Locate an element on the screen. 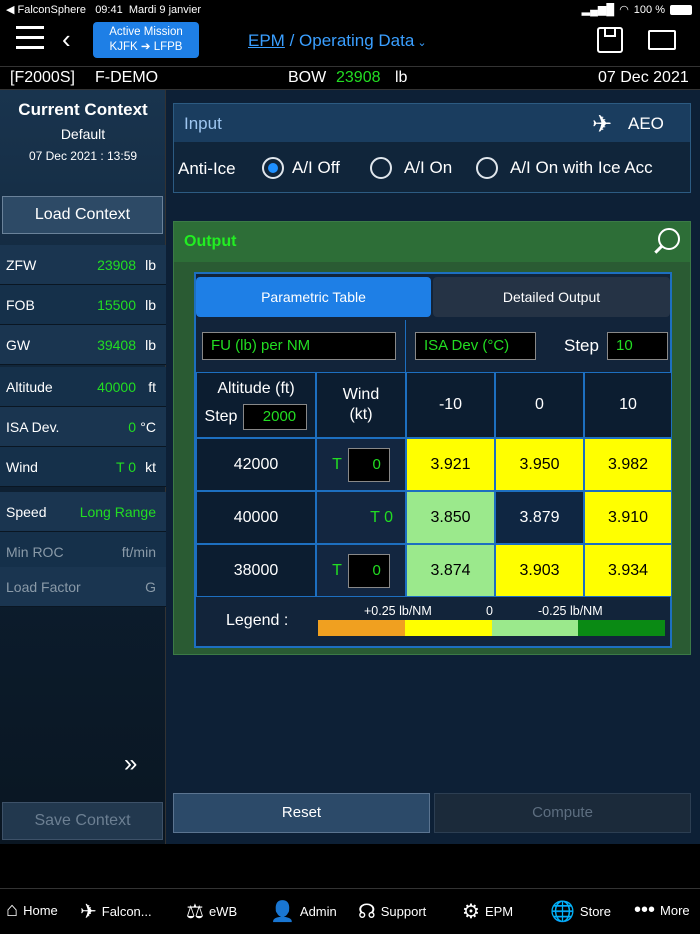  airplane-icon: ✈ is located at coordinates (602, 124).